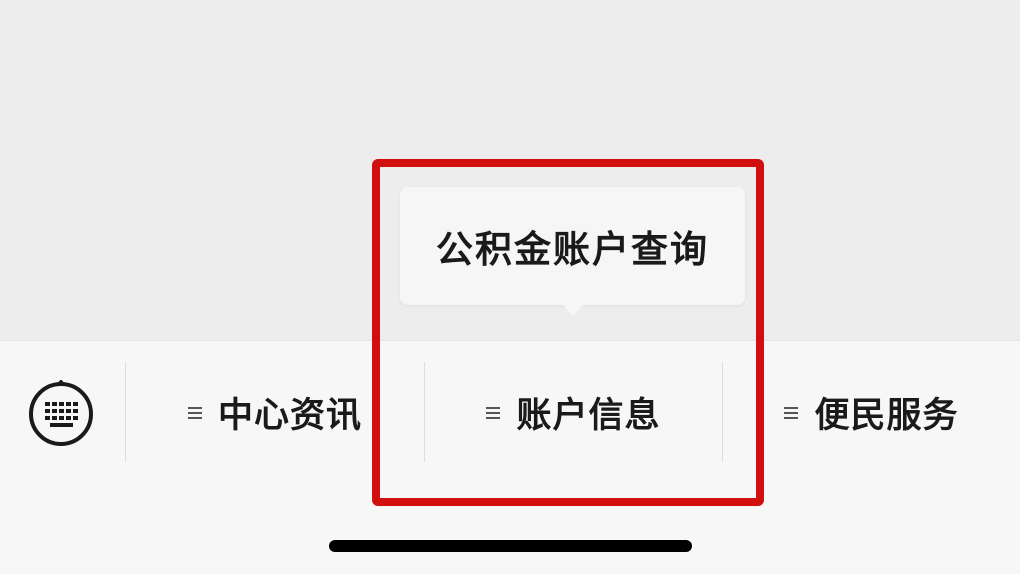  What do you see at coordinates (886, 415) in the screenshot?
I see `menu-item-label: 便民服务` at bounding box center [886, 415].